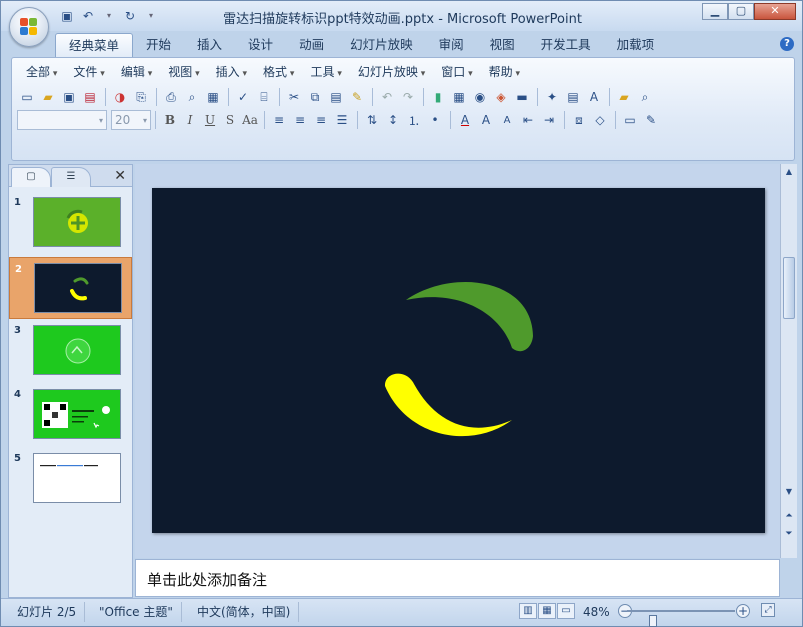 This screenshot has height=627, width=803. Describe the element at coordinates (109, 16) in the screenshot. I see `undo-dropdown-icon: ▾` at that location.